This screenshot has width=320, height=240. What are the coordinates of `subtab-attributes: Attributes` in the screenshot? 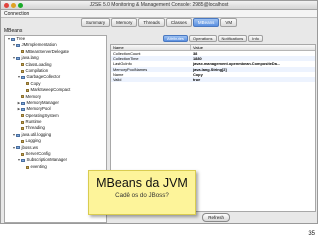 It's located at (175, 38).